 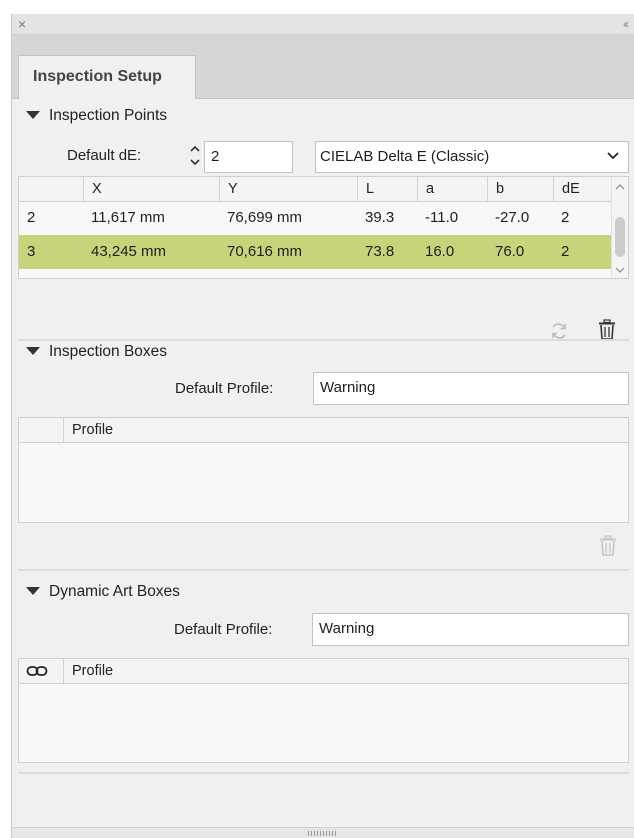 I want to click on panel-resize-grip, so click(x=323, y=832).